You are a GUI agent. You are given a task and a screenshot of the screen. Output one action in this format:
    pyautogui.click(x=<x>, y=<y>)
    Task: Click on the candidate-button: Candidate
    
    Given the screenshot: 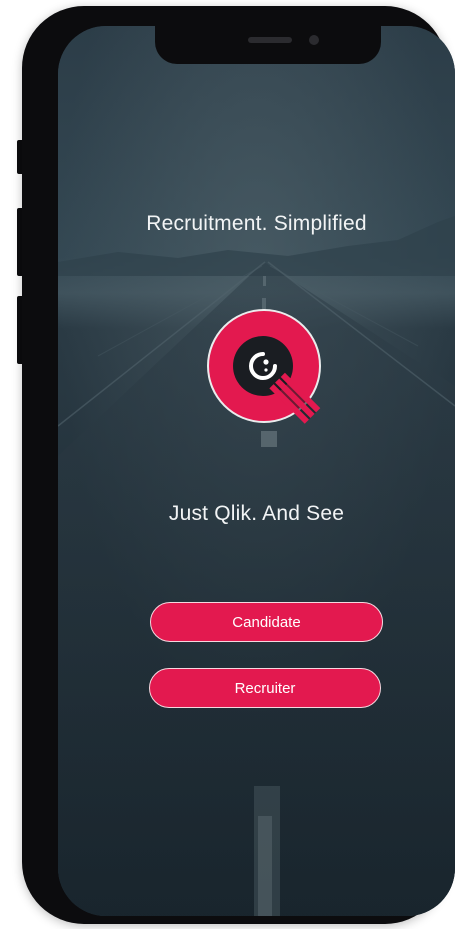 What is the action you would take?
    pyautogui.click(x=266, y=622)
    